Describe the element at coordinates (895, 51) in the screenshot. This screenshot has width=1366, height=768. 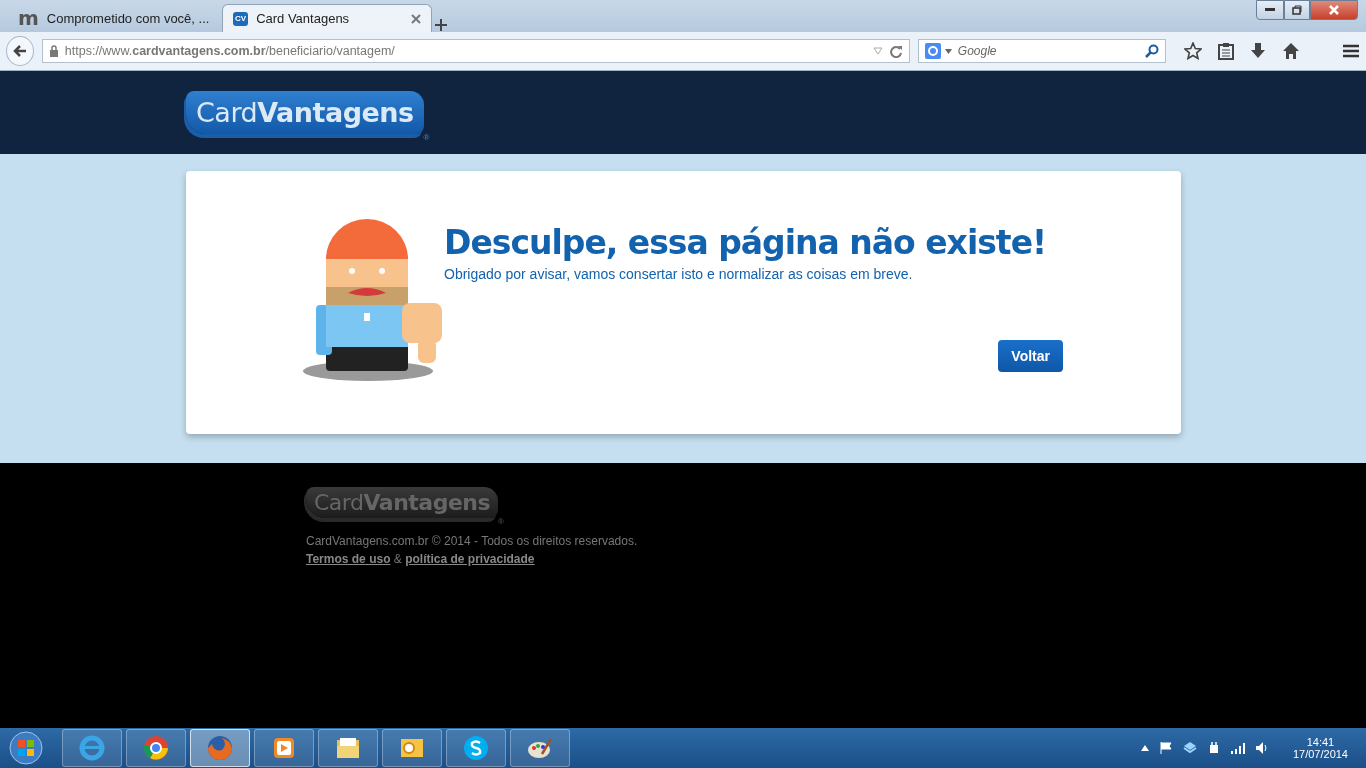
I see `reload-icon` at that location.